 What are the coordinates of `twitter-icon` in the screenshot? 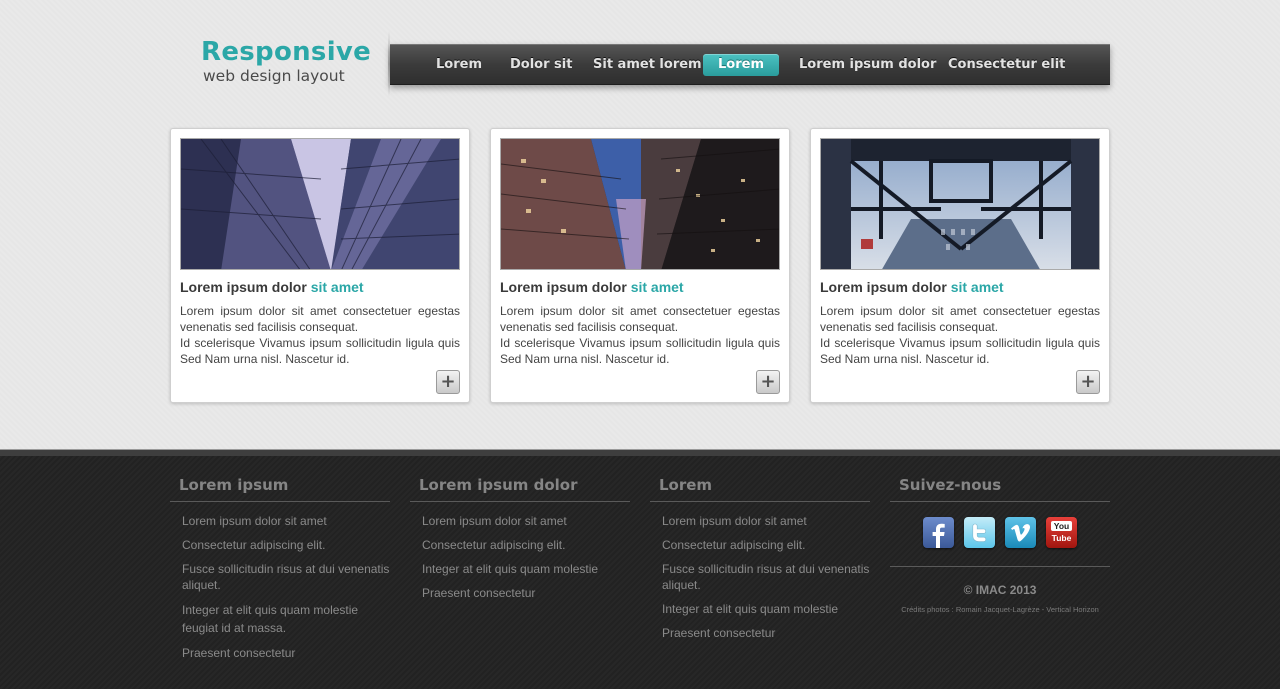 It's located at (979, 532).